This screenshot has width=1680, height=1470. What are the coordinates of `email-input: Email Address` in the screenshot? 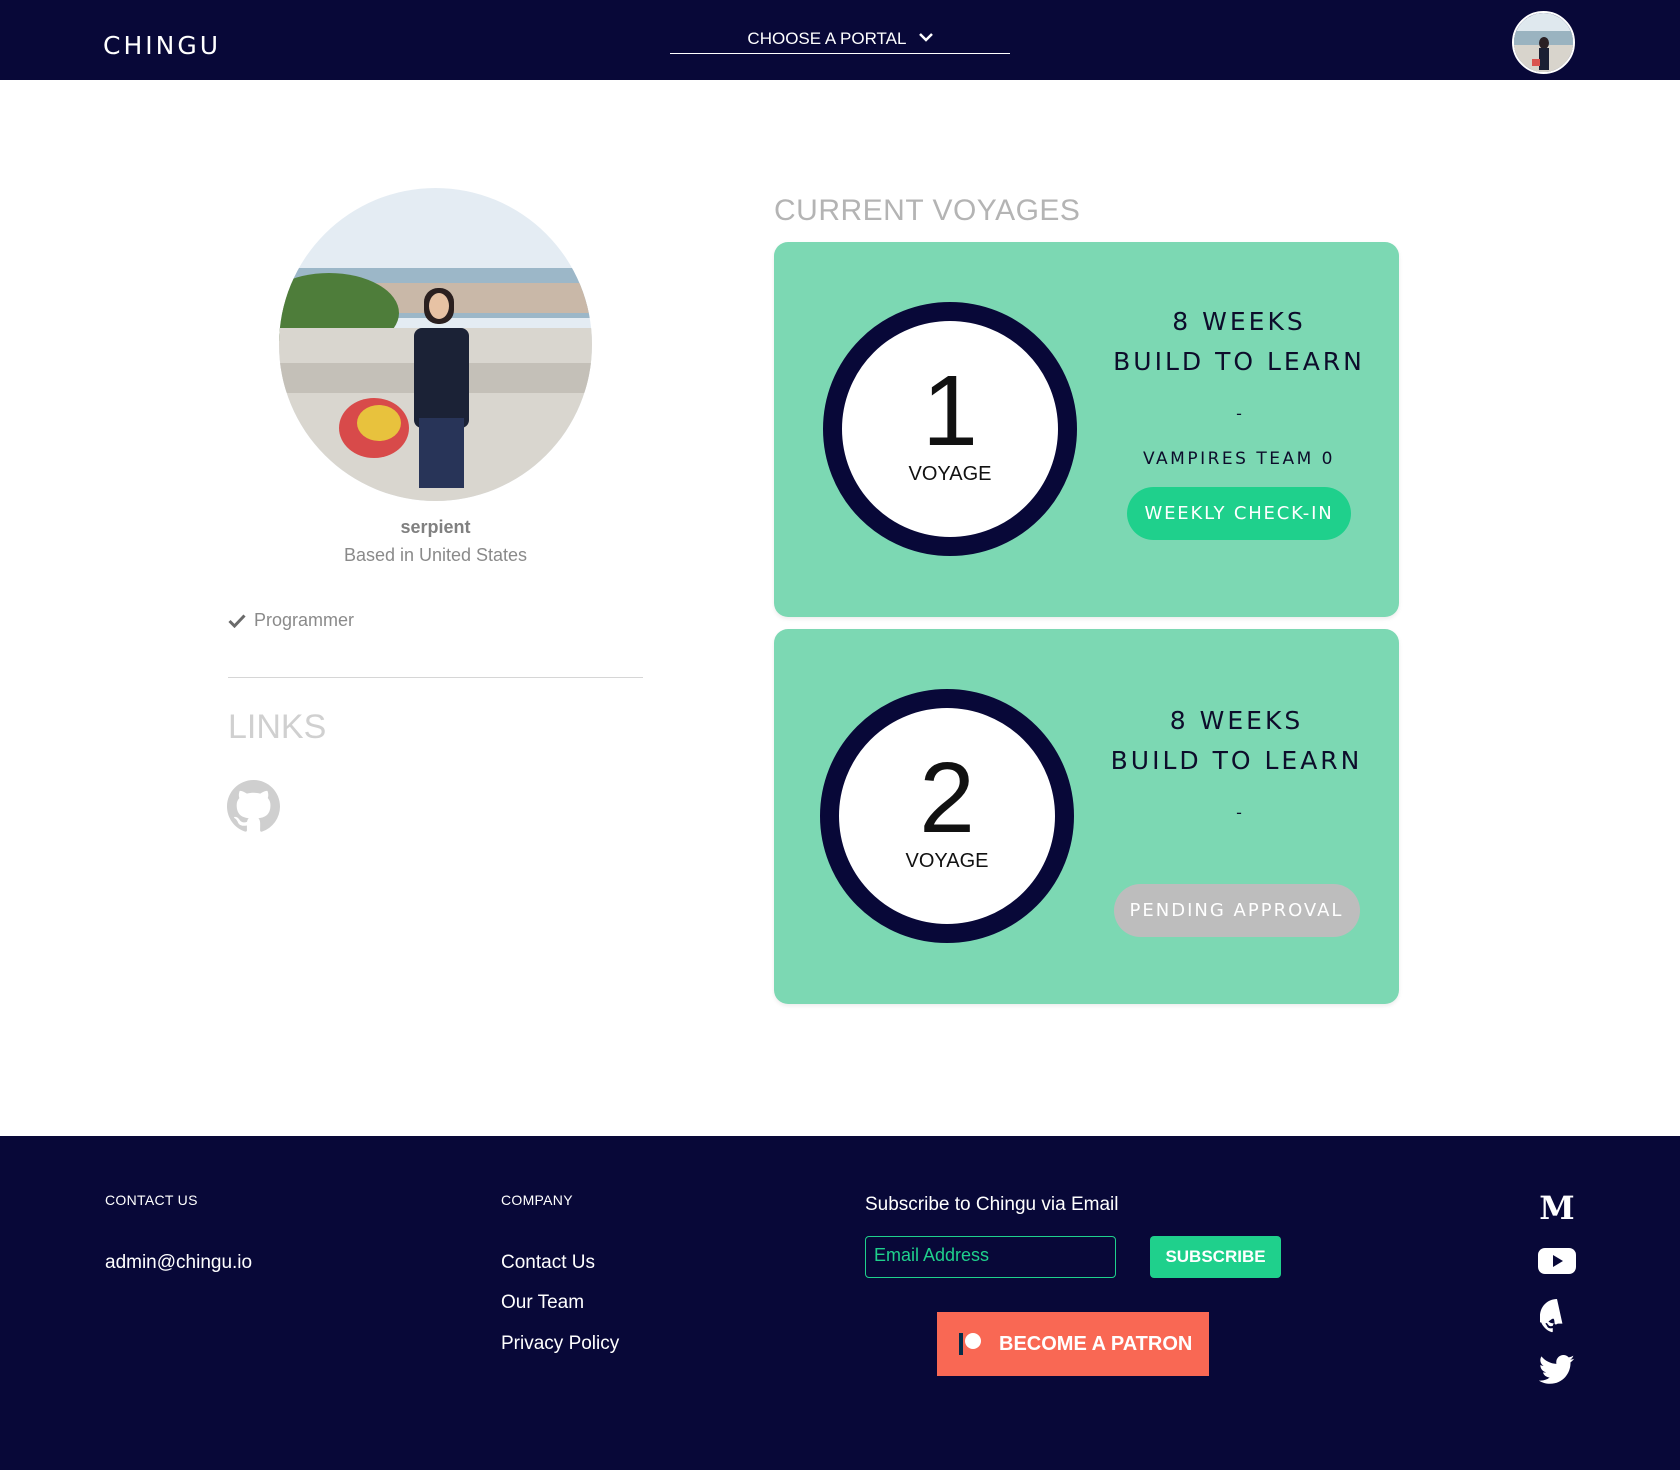 It's located at (990, 1257).